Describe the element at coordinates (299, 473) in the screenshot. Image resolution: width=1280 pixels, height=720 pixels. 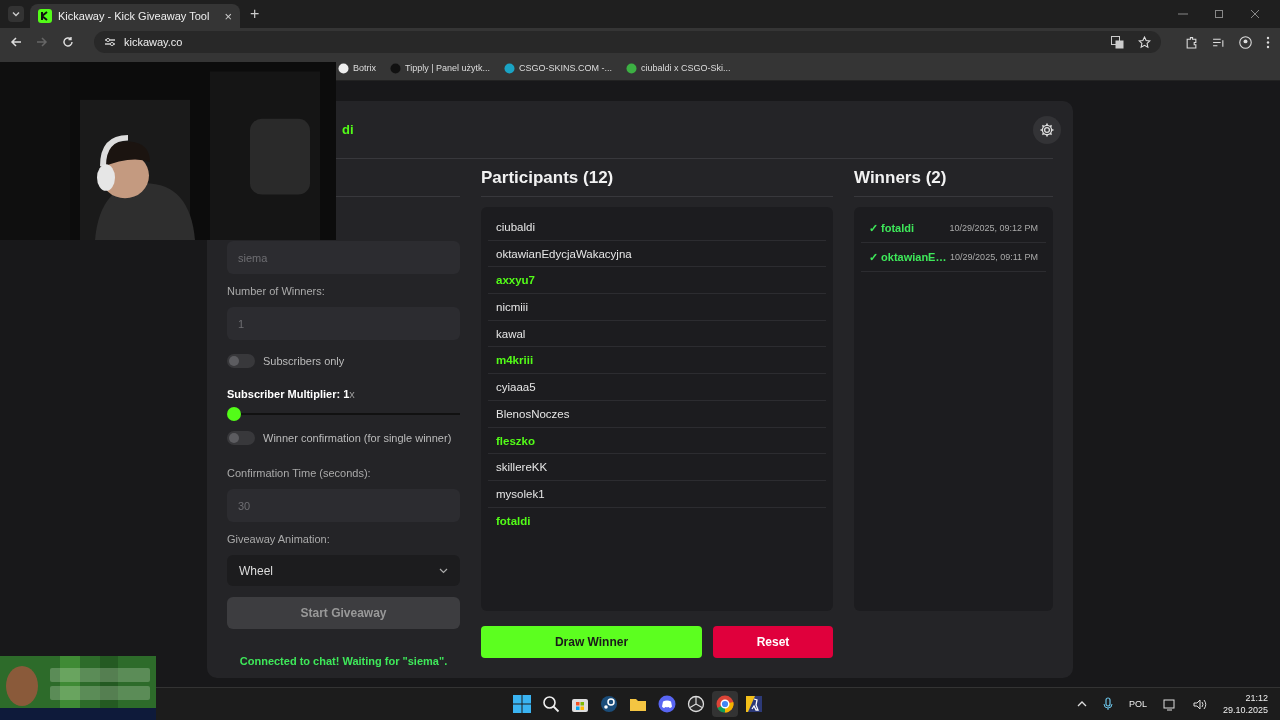
I see `field-label: Confirmation Time (seconds):` at that location.